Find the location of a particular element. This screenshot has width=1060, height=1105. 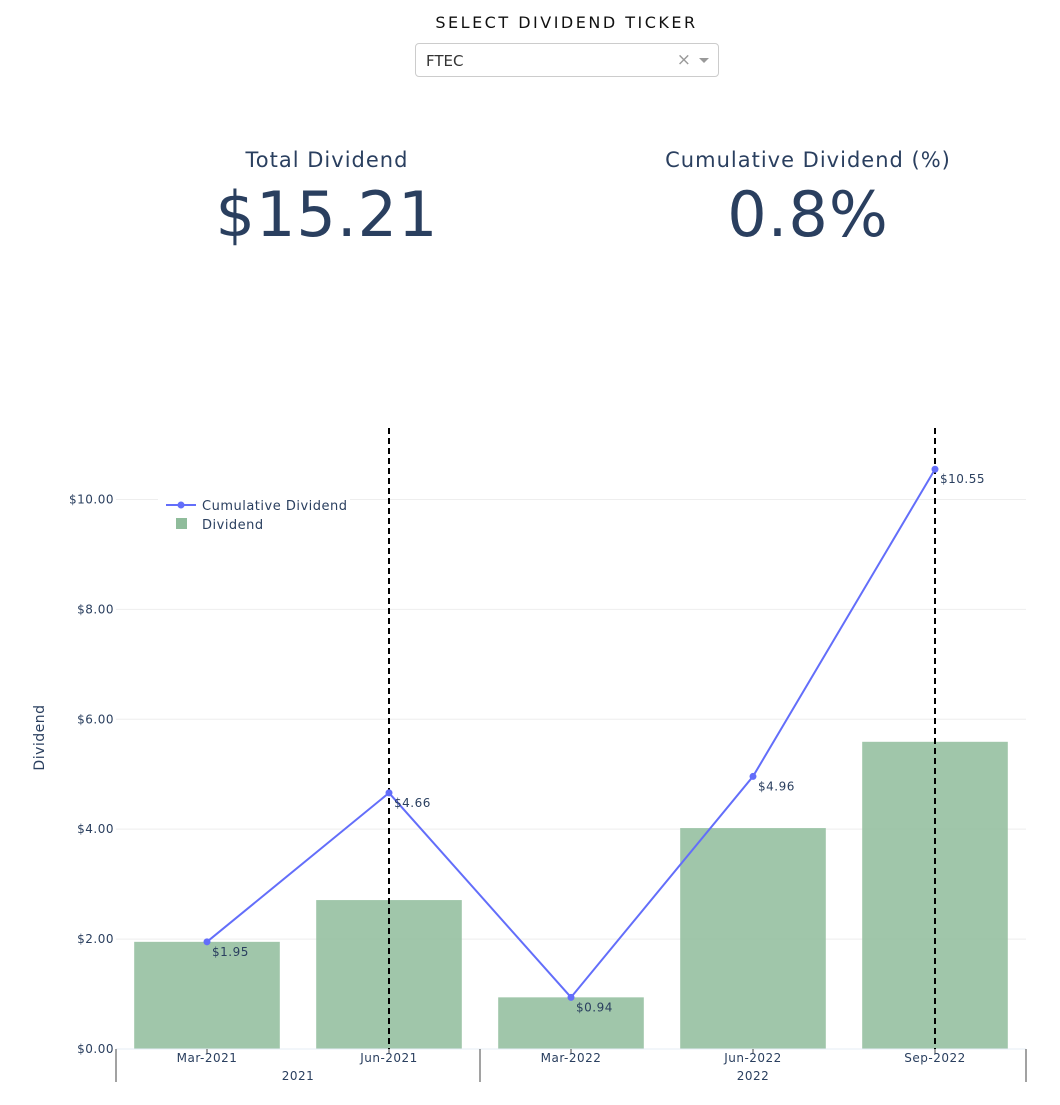

cumulative-dividend-label: $0.94 is located at coordinates (594, 1007).